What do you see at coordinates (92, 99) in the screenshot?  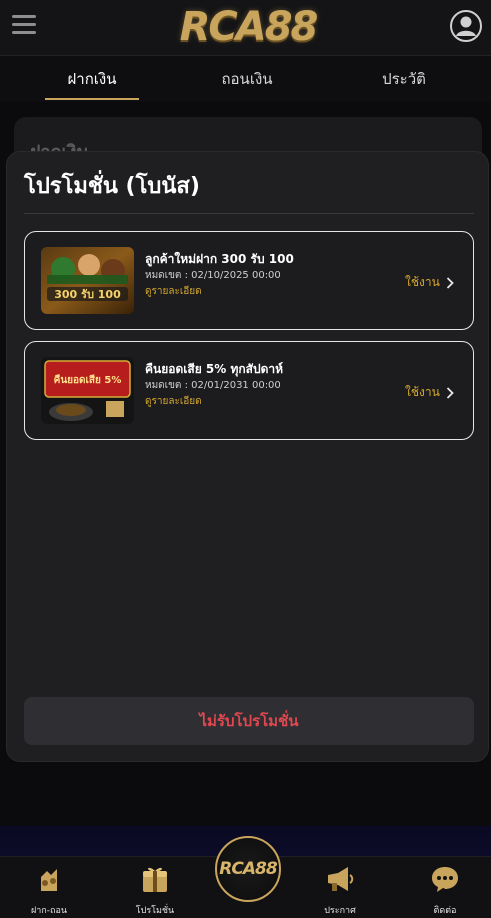 I see `active-tab-indicator` at bounding box center [92, 99].